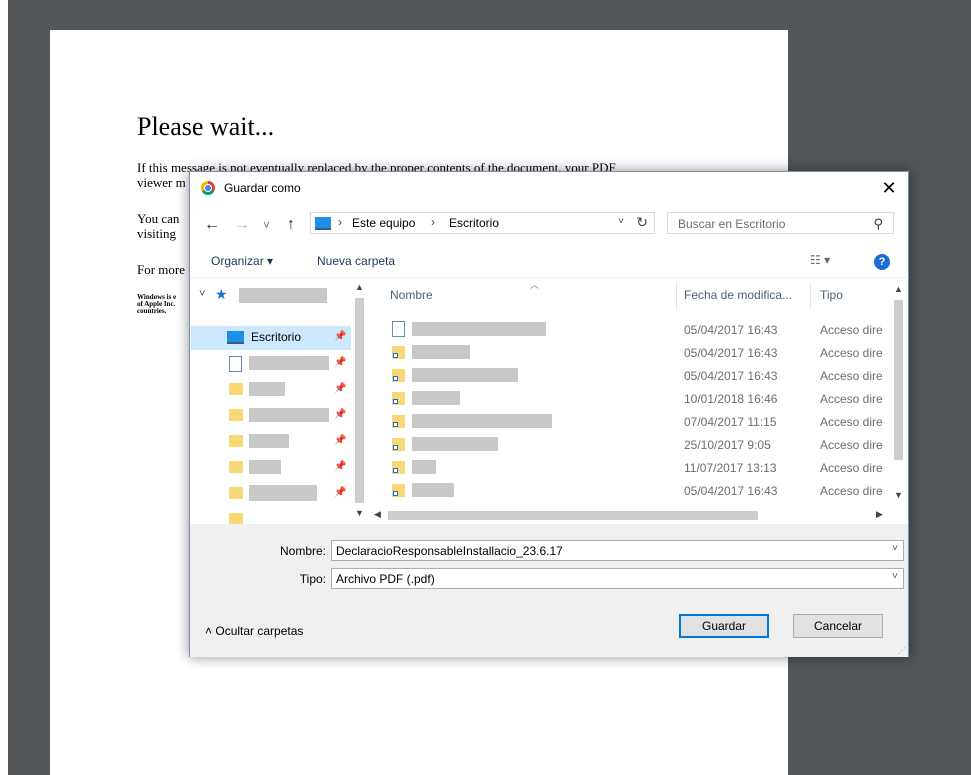 The image size is (971, 775). What do you see at coordinates (212, 225) in the screenshot?
I see `back-arrow-icon: ←` at bounding box center [212, 225].